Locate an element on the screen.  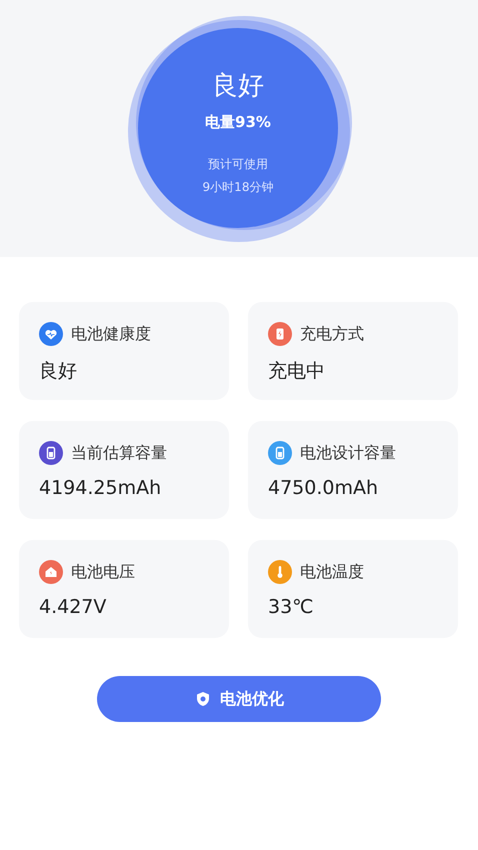
card-label: 充电方式 is located at coordinates (332, 334).